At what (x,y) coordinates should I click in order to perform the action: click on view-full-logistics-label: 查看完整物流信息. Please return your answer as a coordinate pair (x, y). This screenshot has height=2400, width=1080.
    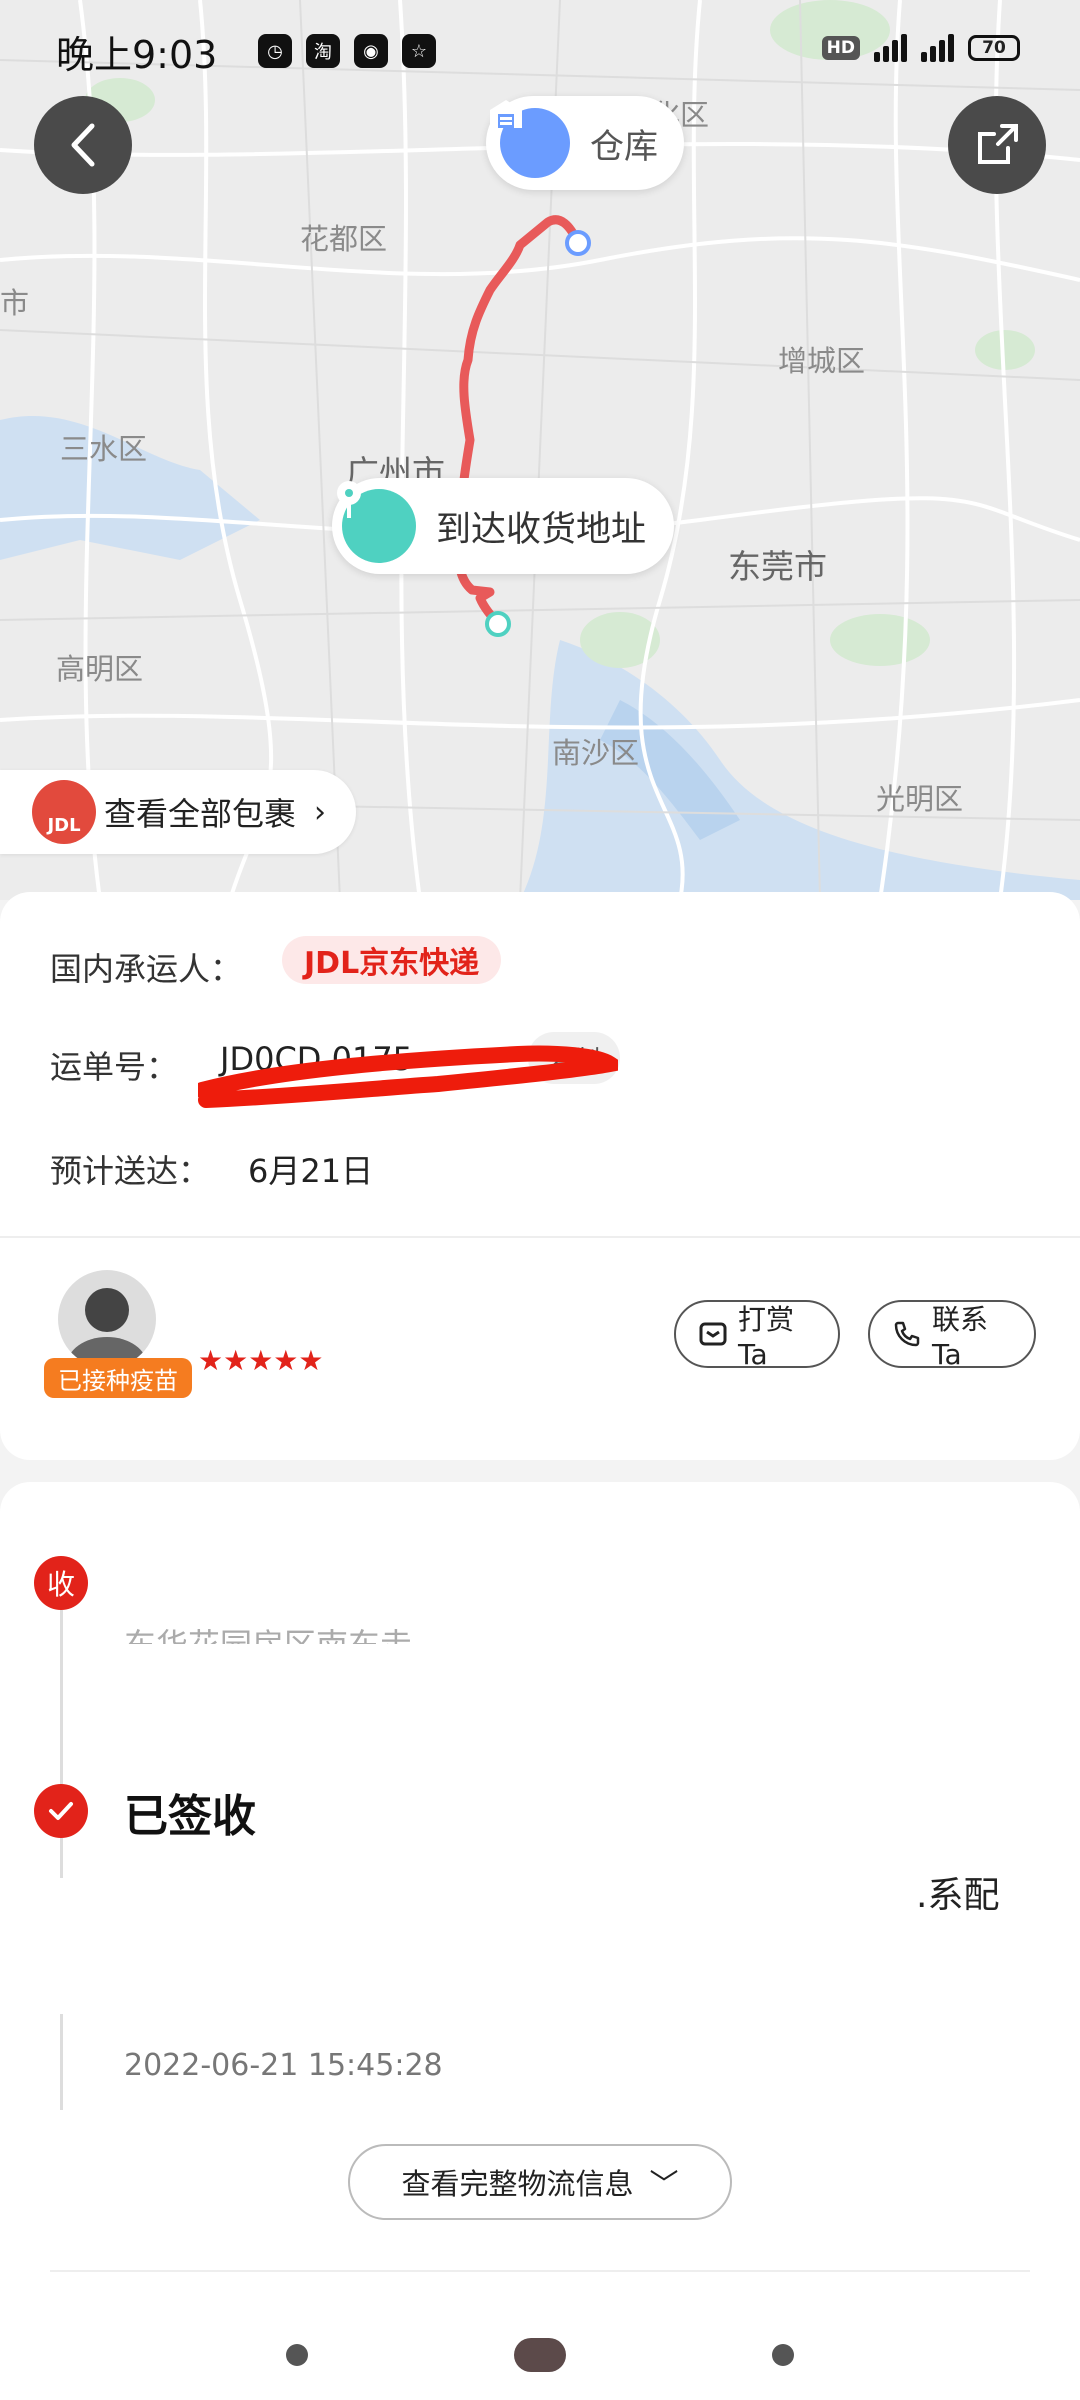
    Looking at the image, I should click on (517, 2184).